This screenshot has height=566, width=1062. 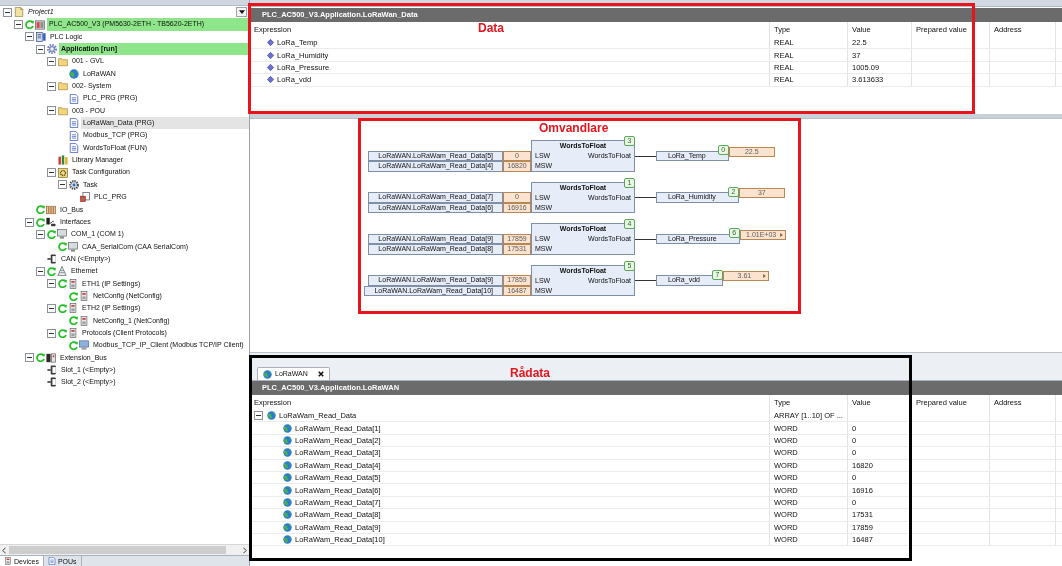 What do you see at coordinates (574, 128) in the screenshot?
I see `annotation-label: Omvandlare` at bounding box center [574, 128].